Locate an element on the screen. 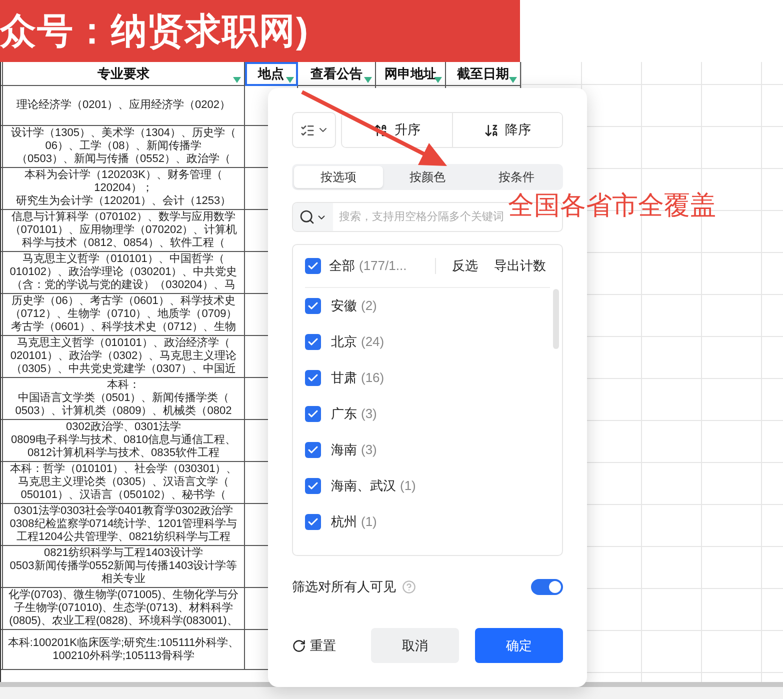 Image resolution: width=783 pixels, height=699 pixels. list-action-link: 反选 is located at coordinates (465, 266).